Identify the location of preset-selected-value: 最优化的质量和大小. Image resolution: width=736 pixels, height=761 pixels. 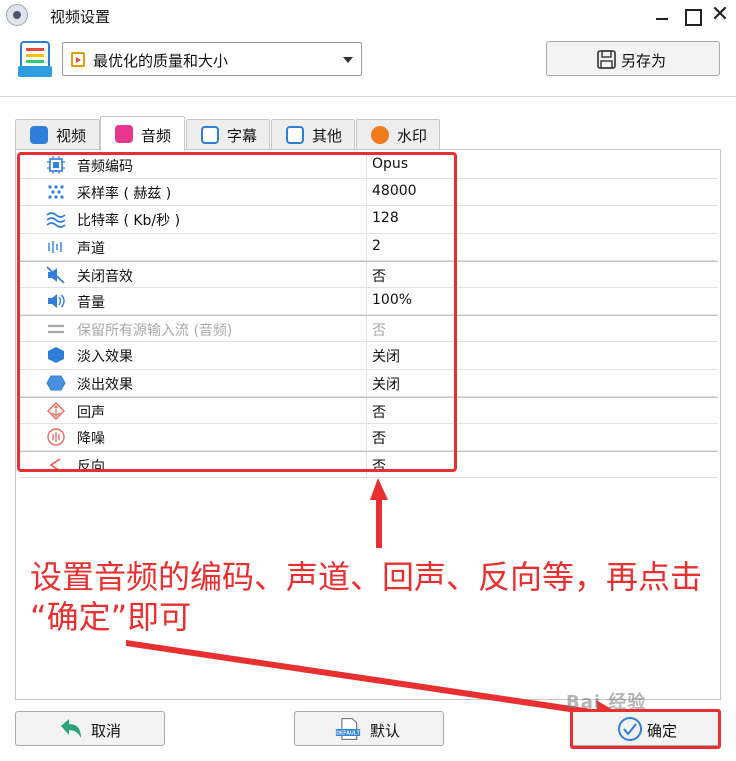
(161, 61).